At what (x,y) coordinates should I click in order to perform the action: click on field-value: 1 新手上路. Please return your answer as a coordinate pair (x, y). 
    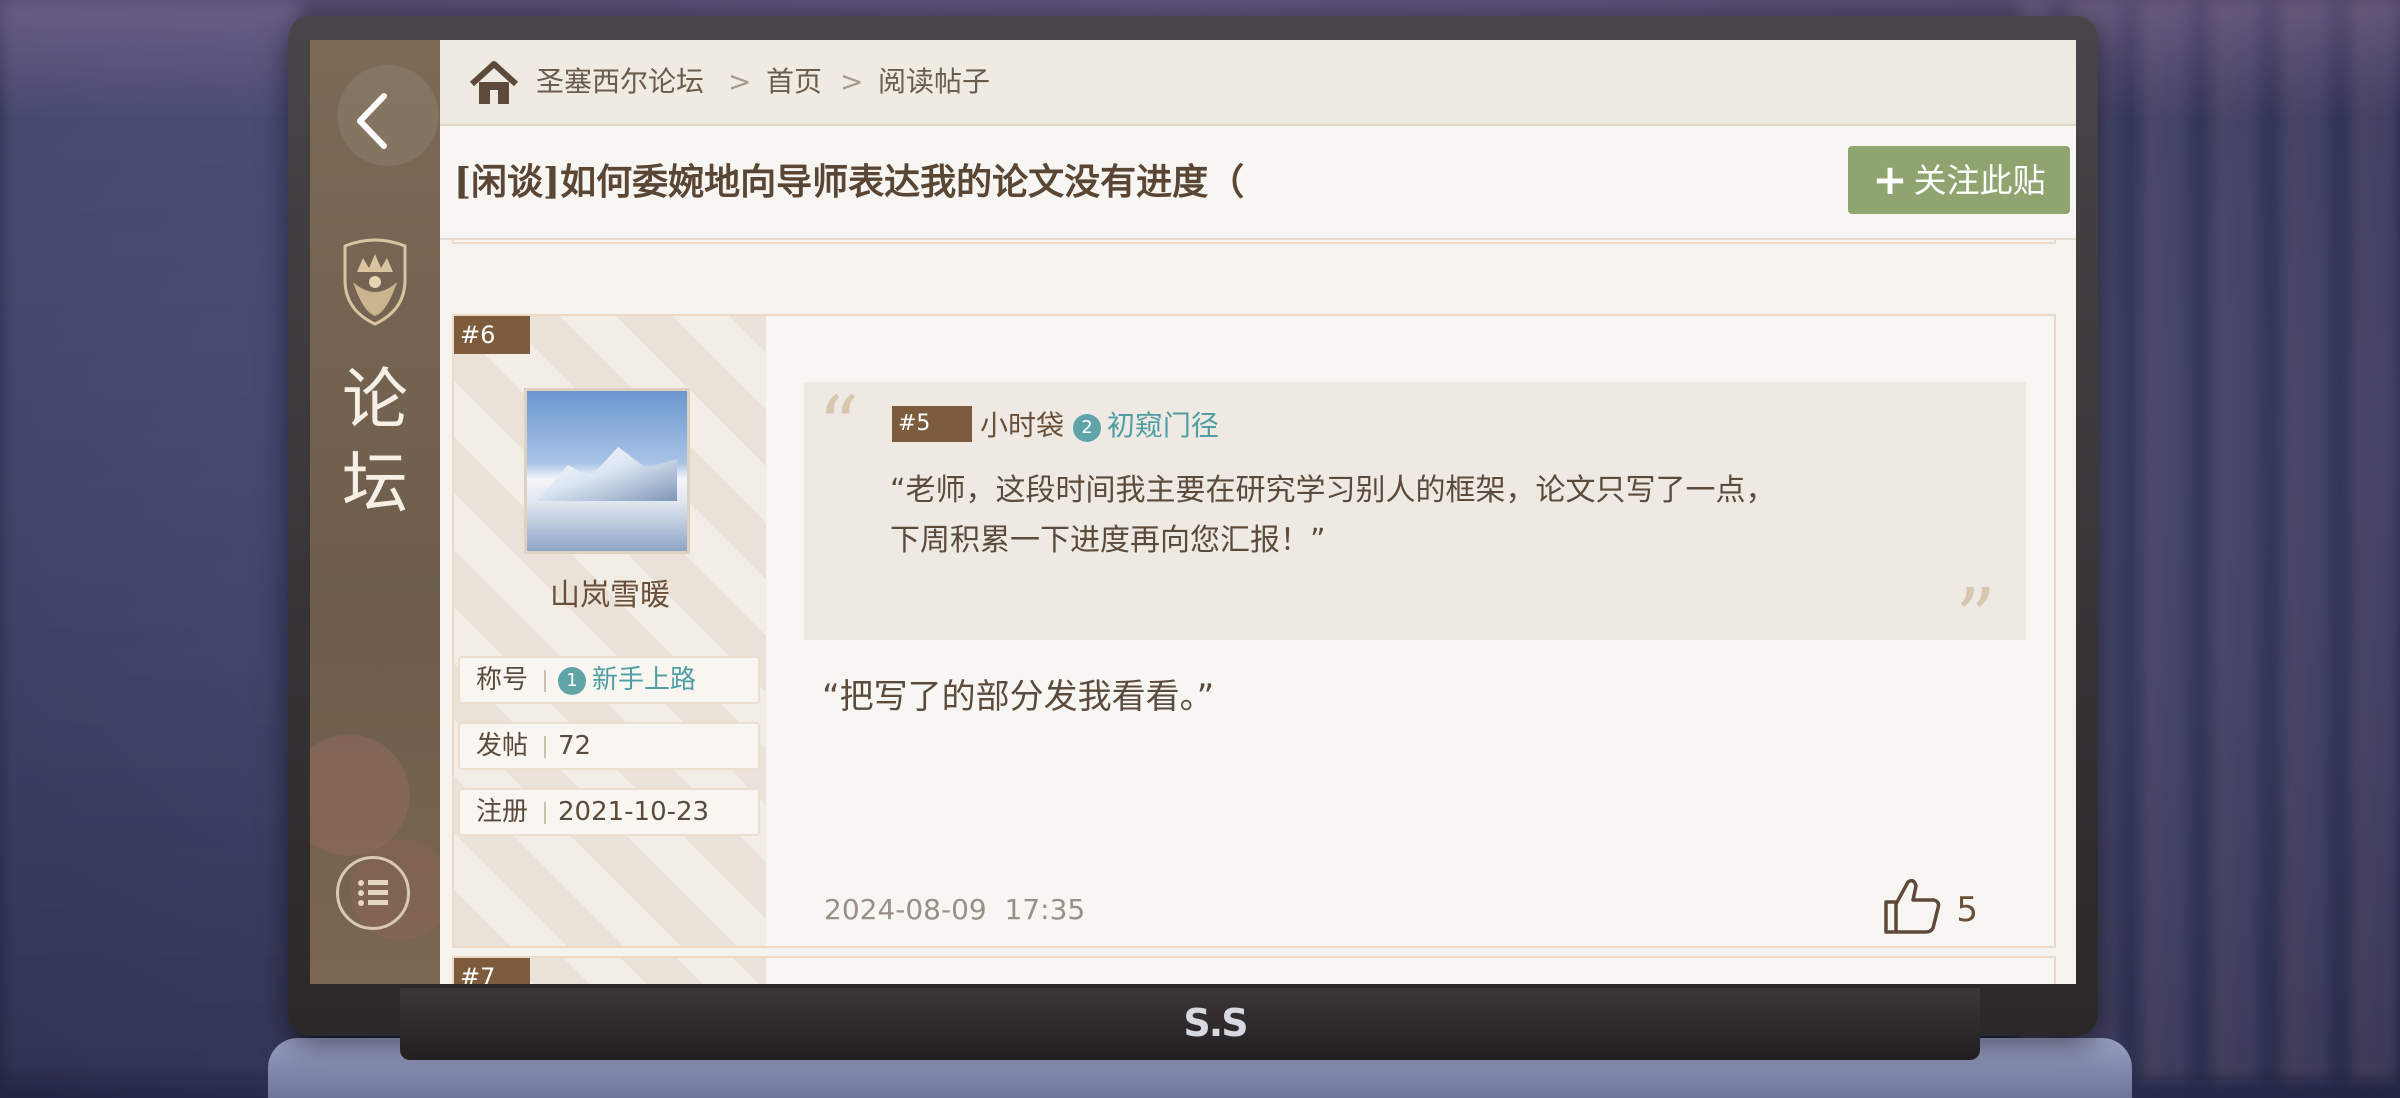
    Looking at the image, I should click on (627, 680).